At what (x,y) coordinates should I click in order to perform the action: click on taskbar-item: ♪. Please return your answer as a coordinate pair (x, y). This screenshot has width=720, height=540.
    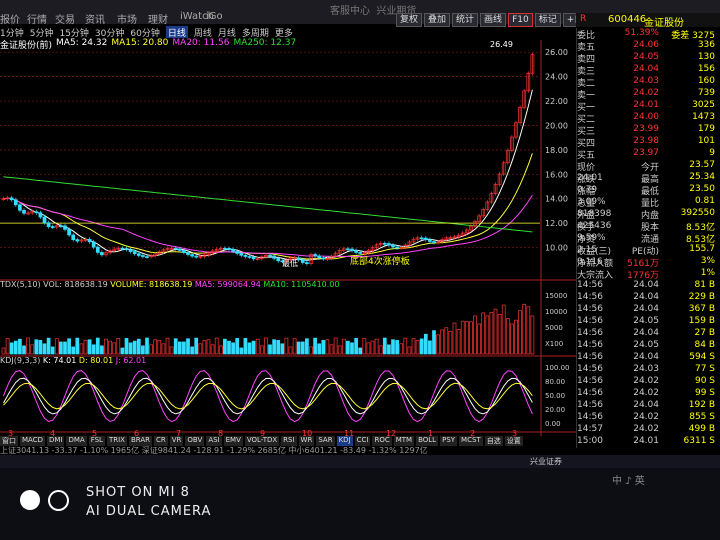
    Looking at the image, I should click on (628, 481).